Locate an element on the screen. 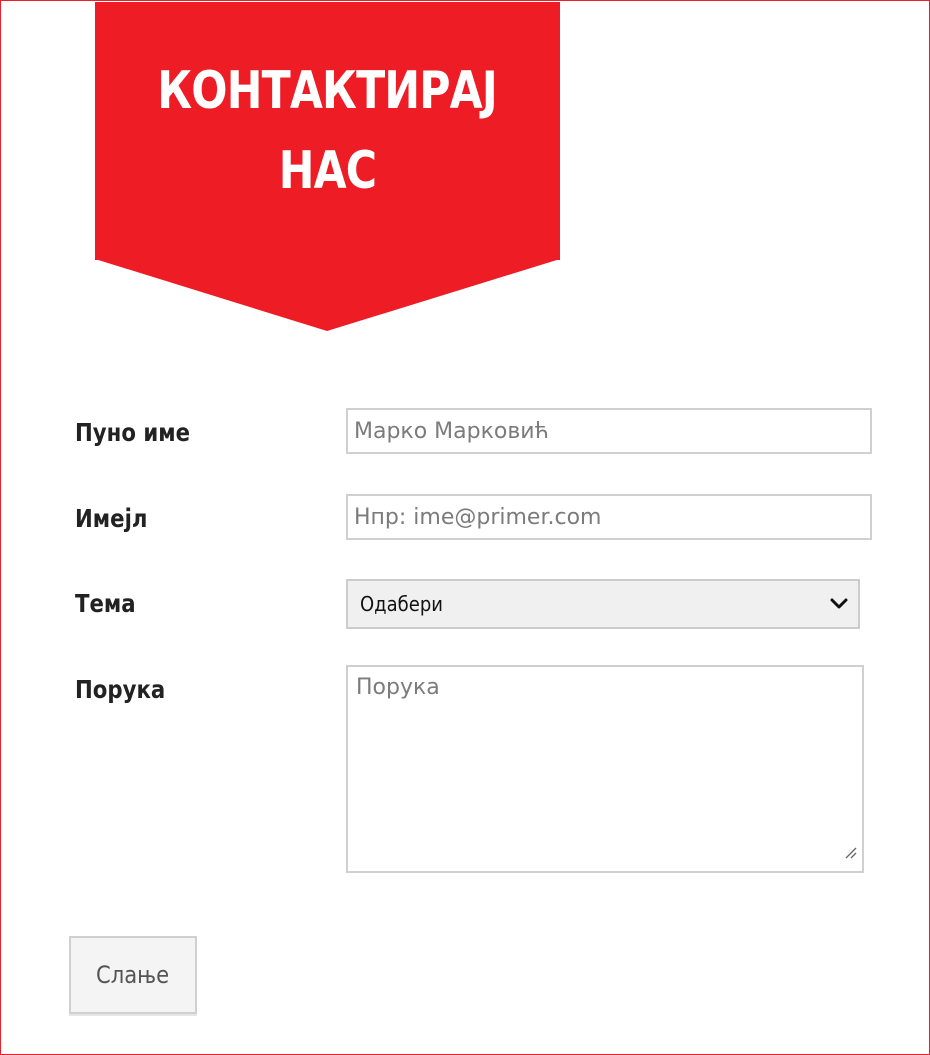 The height and width of the screenshot is (1055, 930). banner-title-line2: НАС is located at coordinates (327, 171).